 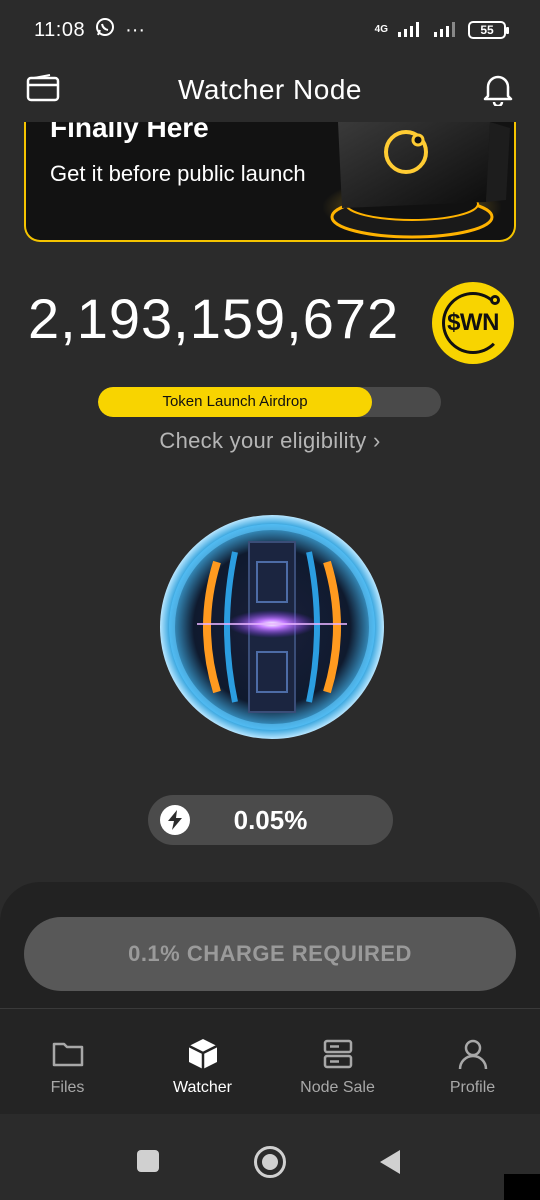 I want to click on wn-token-icon: $WN, so click(x=473, y=323).